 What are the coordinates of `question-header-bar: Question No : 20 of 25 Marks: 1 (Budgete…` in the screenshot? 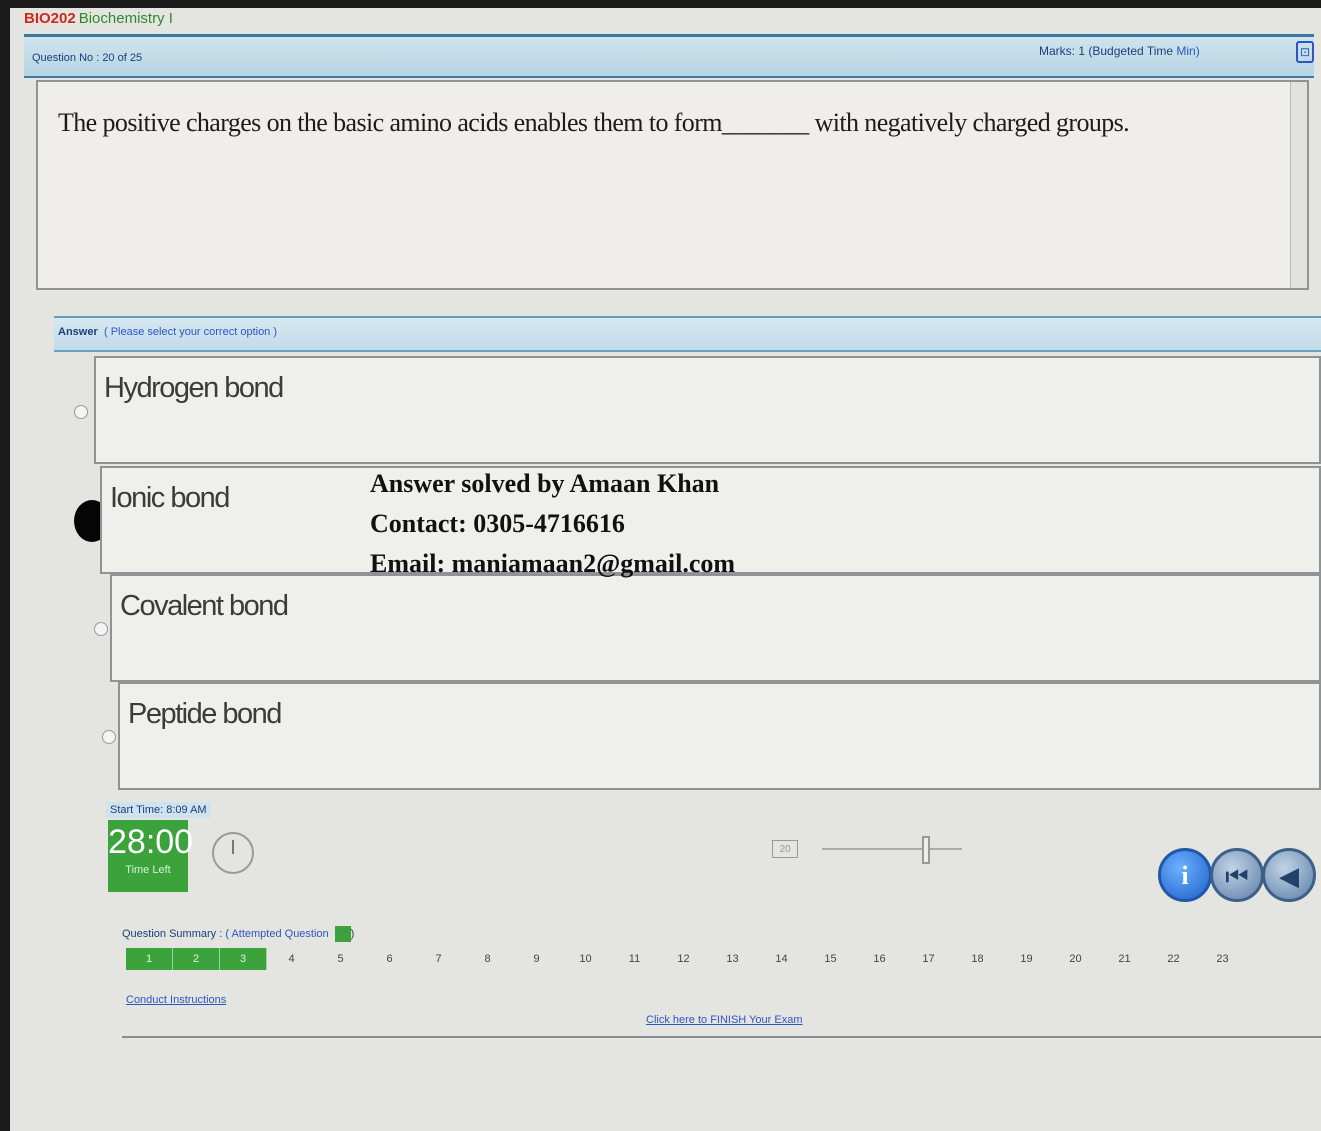 It's located at (669, 56).